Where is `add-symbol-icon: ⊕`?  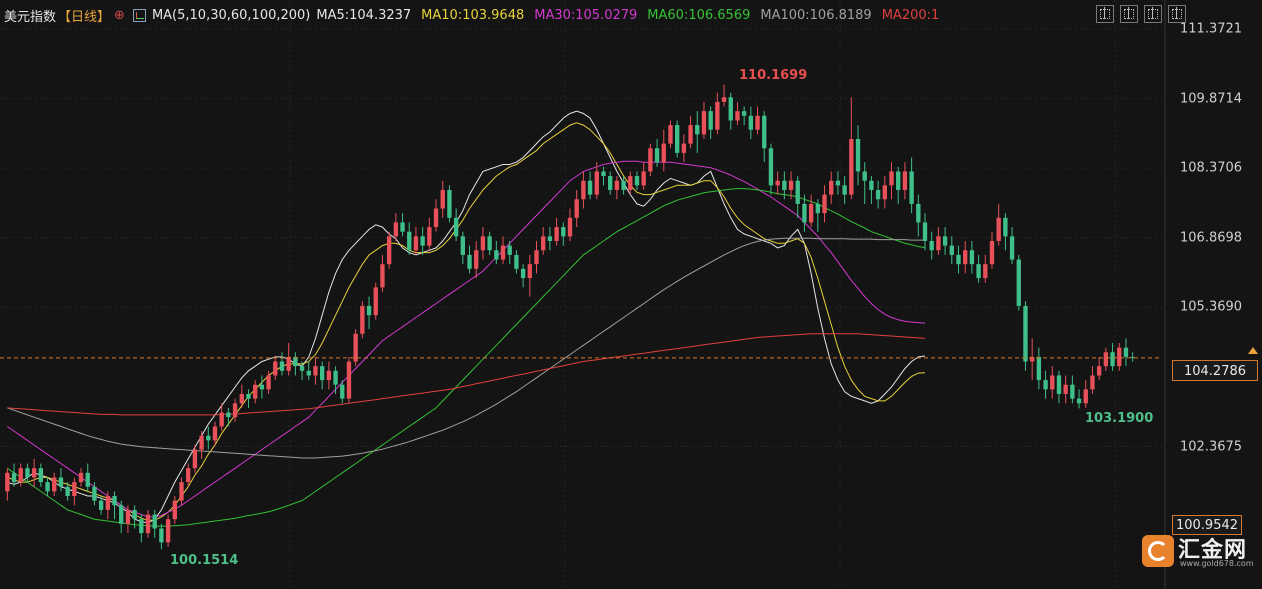 add-symbol-icon: ⊕ is located at coordinates (119, 15).